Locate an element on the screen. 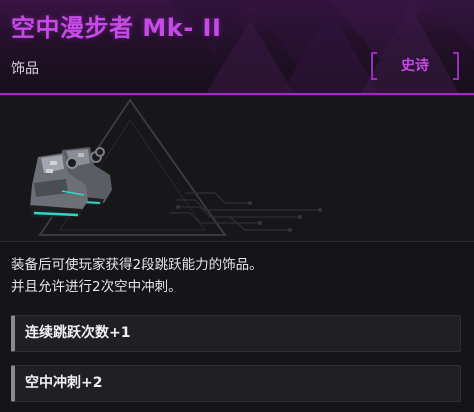 This screenshot has width=474, height=412. item-description: 装备后可使玩家获得2段跳跃能力的饰品。 并且允许进行2次空中冲刺。 is located at coordinates (236, 276).